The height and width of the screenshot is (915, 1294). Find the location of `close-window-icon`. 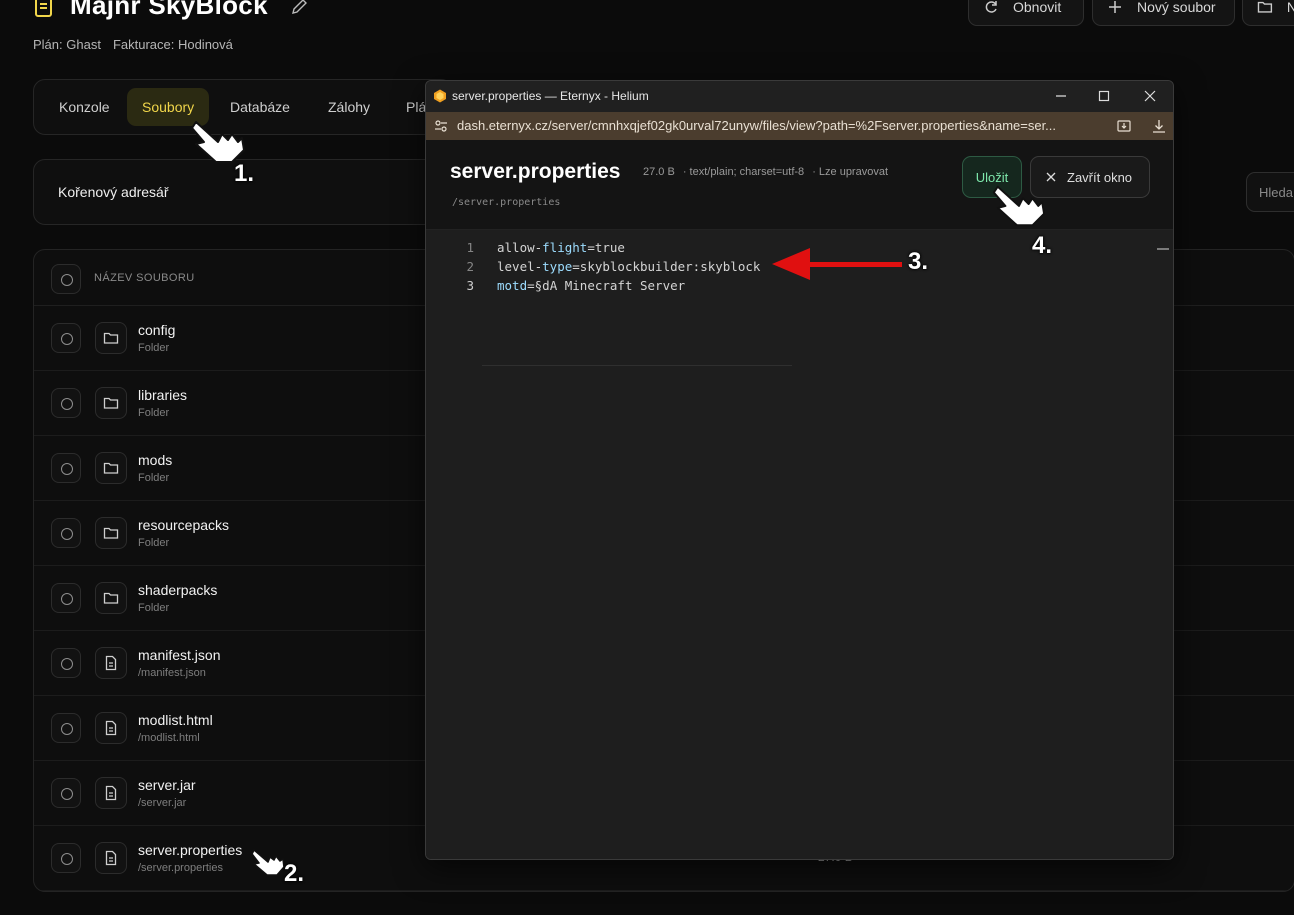

close-window-icon is located at coordinates (1150, 96).